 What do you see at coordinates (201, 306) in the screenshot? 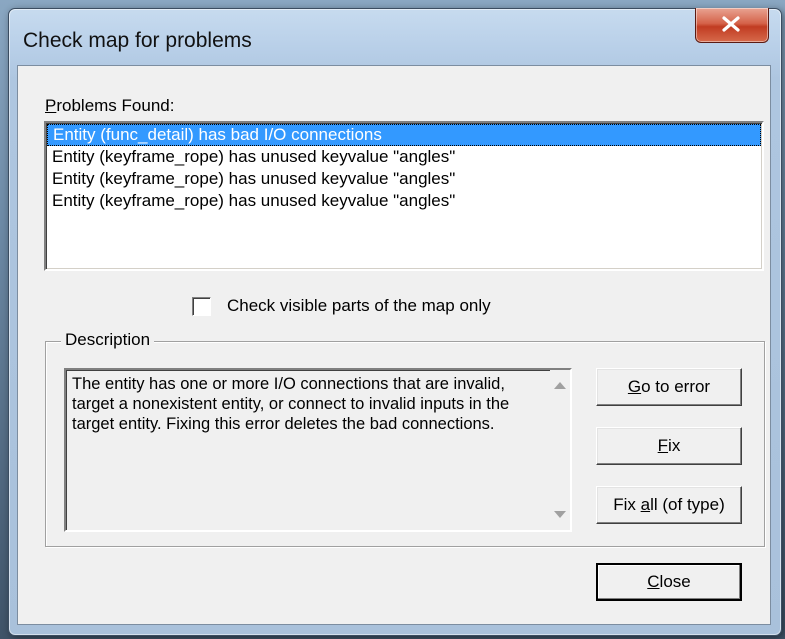
I see `visible-only-checkbox` at bounding box center [201, 306].